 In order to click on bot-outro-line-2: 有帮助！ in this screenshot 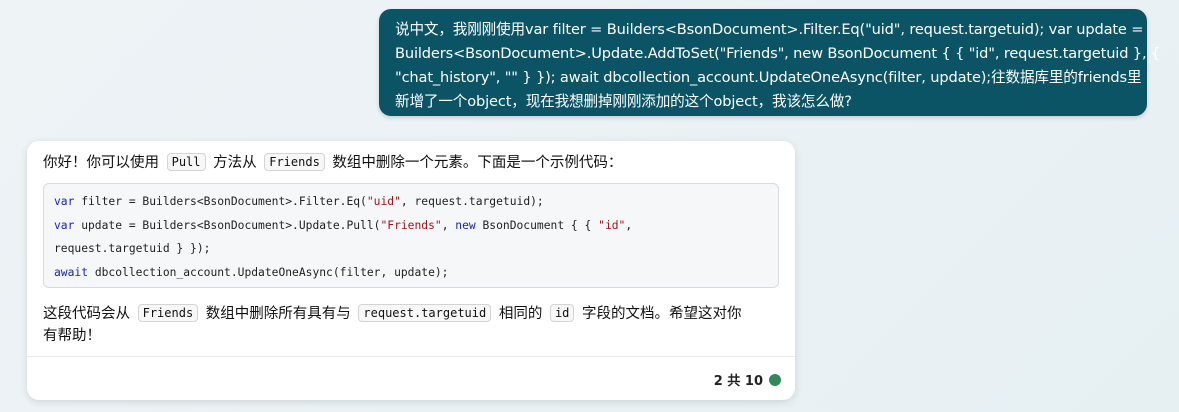, I will do `click(72, 336)`.